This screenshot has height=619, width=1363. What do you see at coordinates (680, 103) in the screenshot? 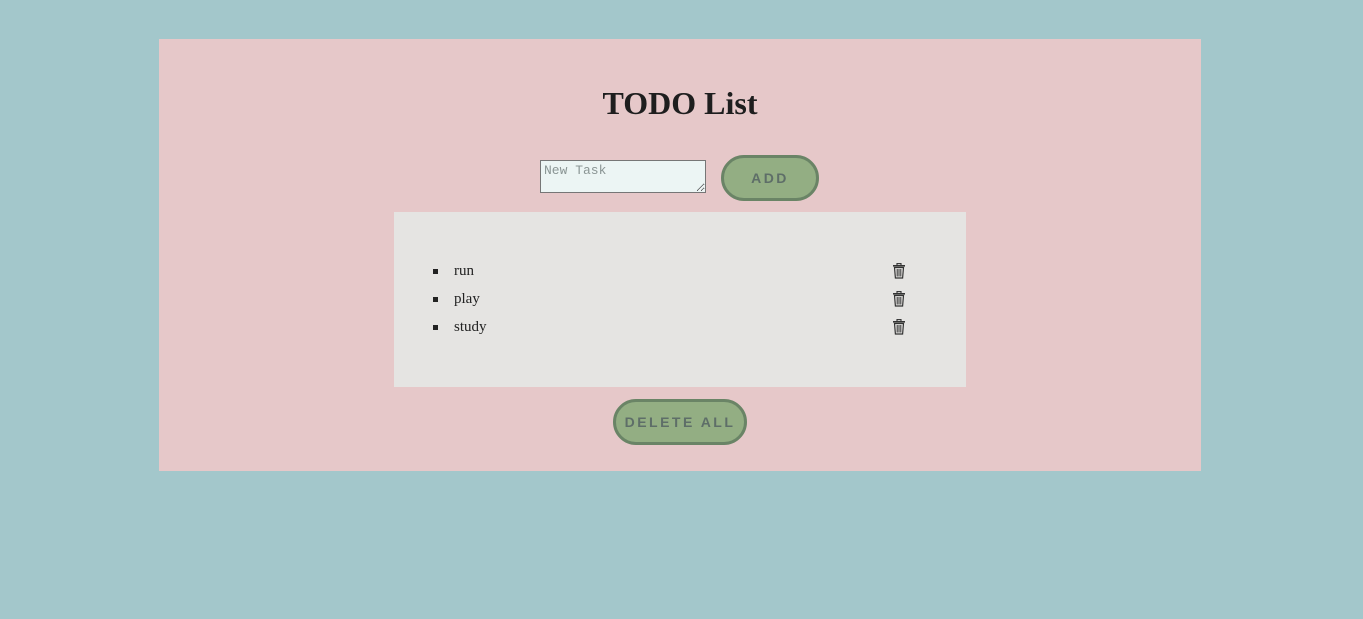
I see `page-title: TODO List` at bounding box center [680, 103].